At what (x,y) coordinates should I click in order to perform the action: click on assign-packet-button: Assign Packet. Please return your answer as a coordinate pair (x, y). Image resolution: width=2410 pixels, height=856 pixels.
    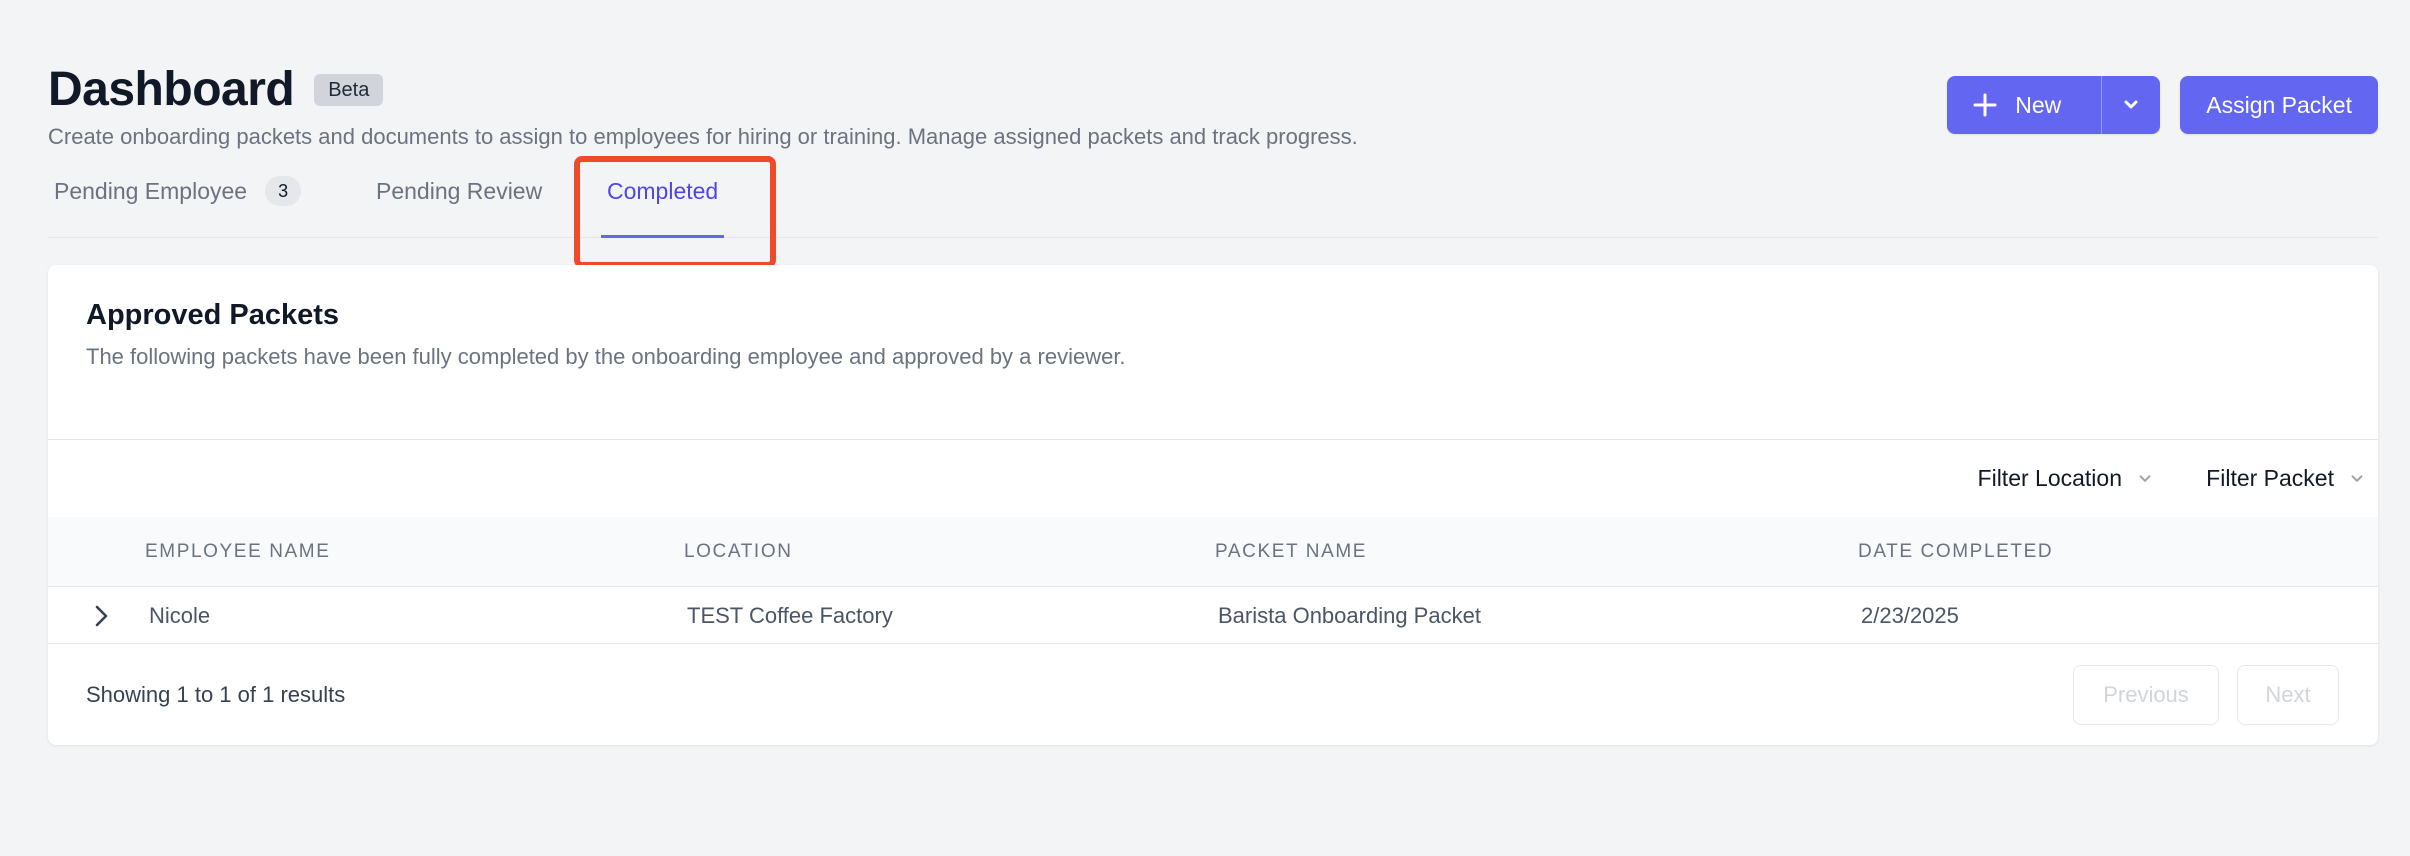
    Looking at the image, I should click on (2279, 105).